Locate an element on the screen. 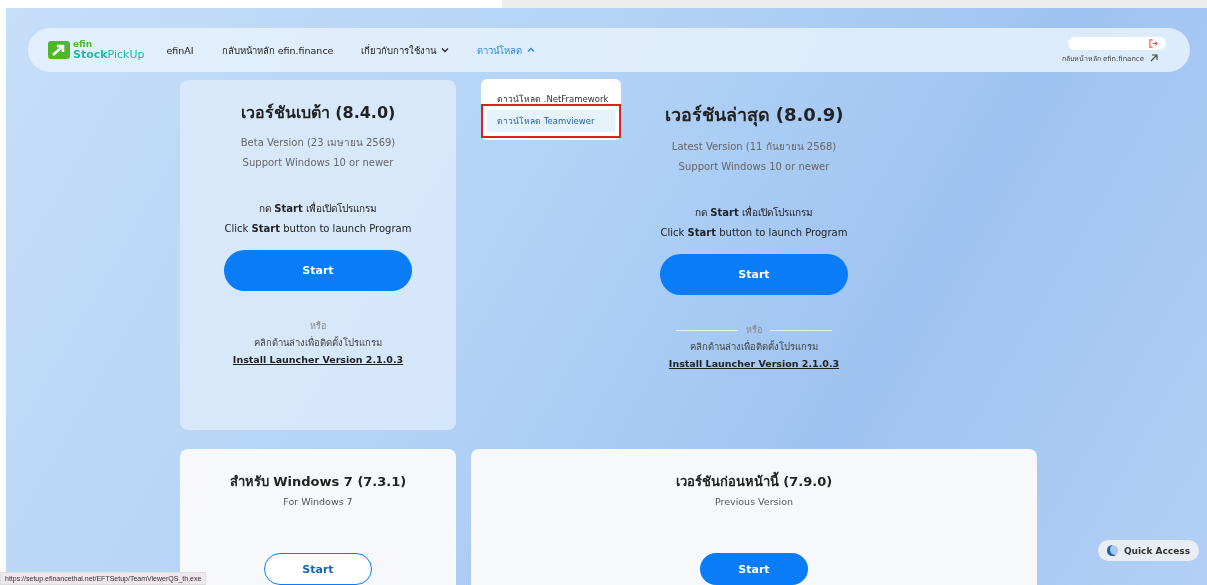 The height and width of the screenshot is (585, 1207). account-field is located at coordinates (1117, 43).